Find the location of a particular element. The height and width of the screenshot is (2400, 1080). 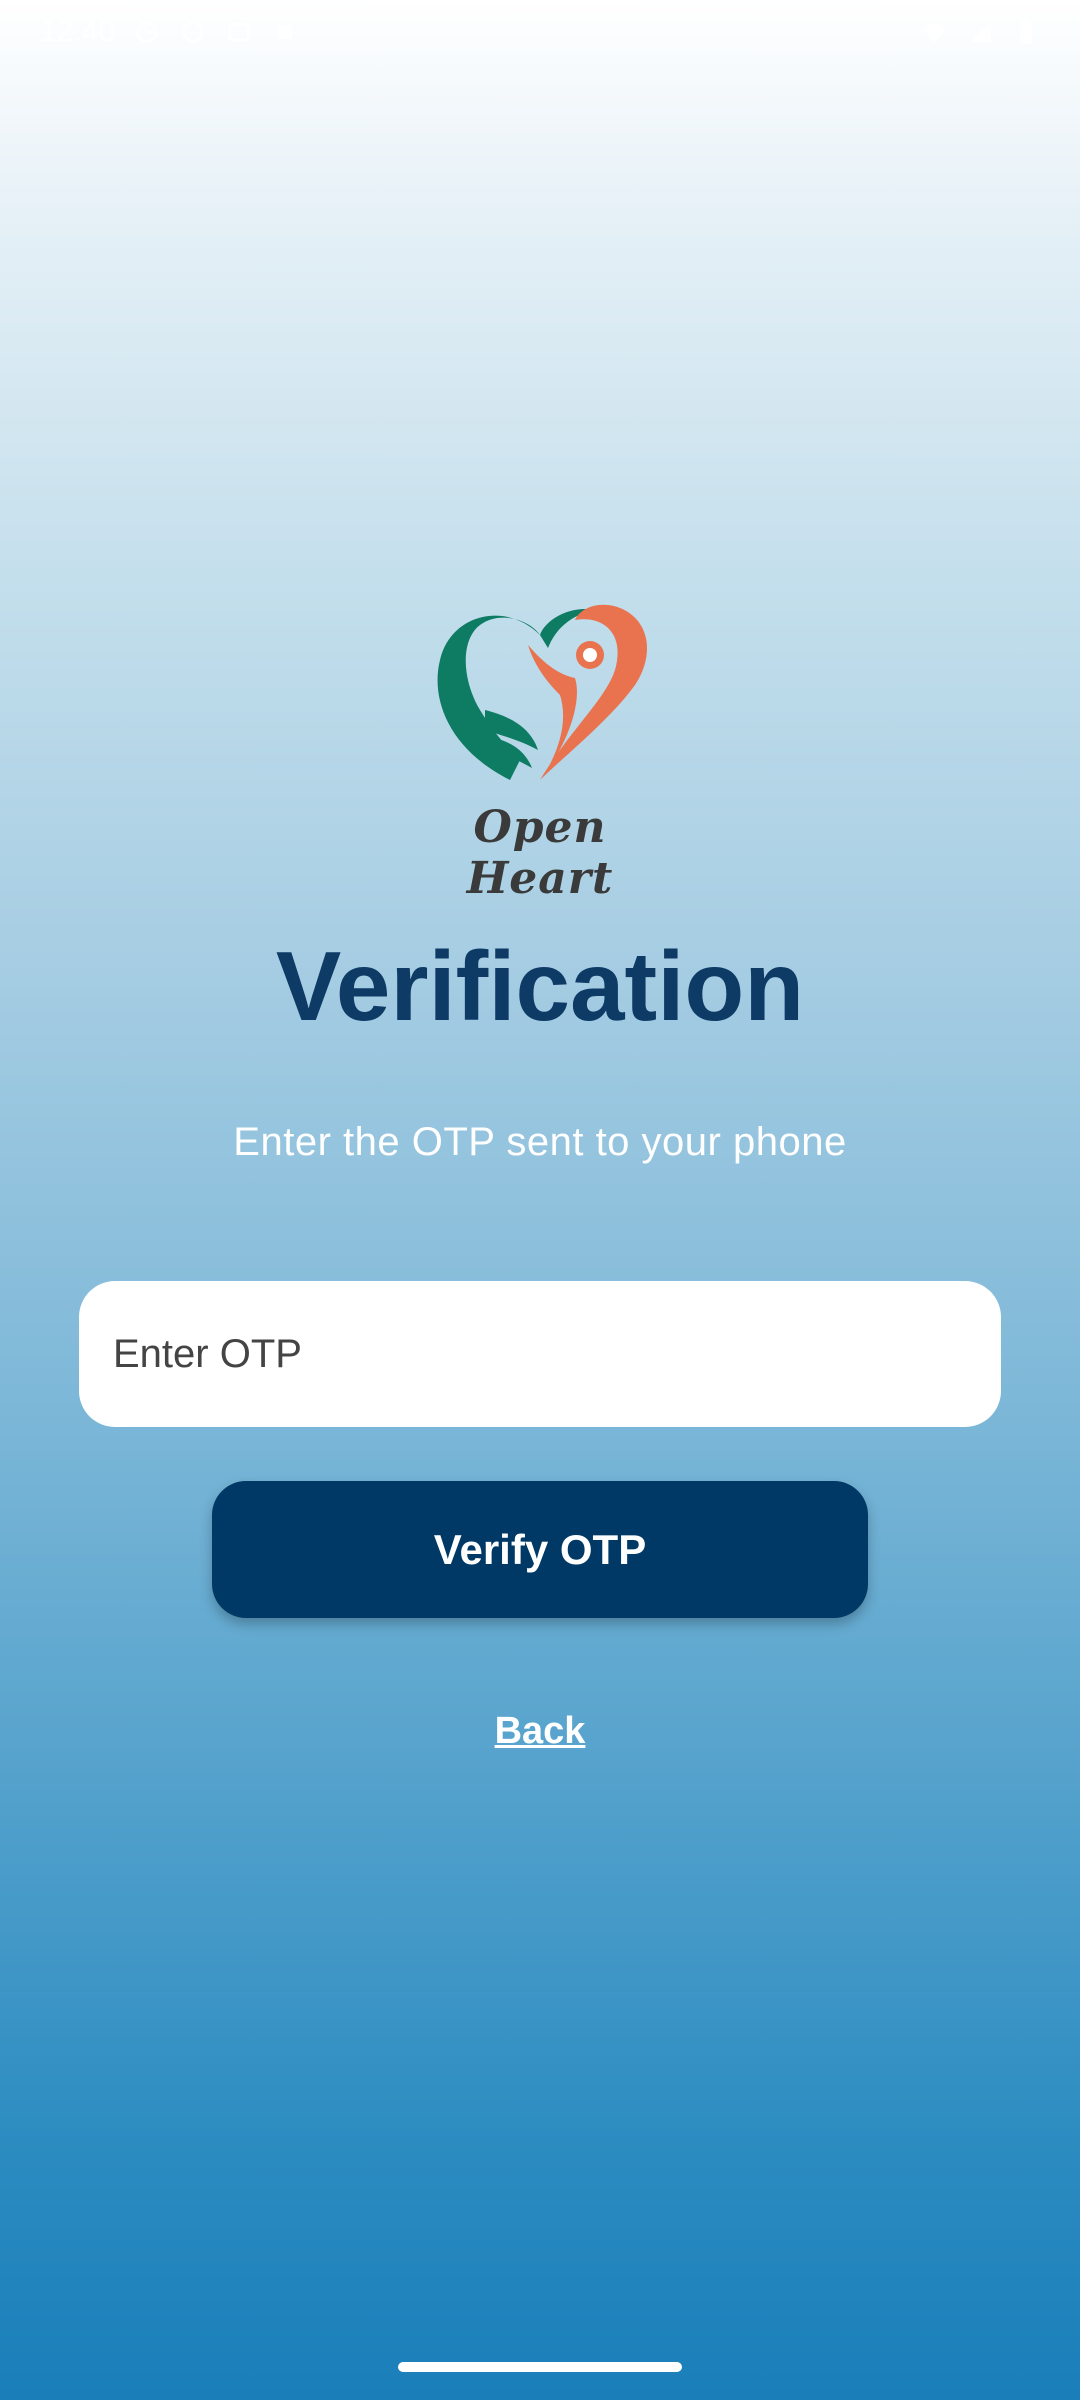

otp-input is located at coordinates (540, 1354).